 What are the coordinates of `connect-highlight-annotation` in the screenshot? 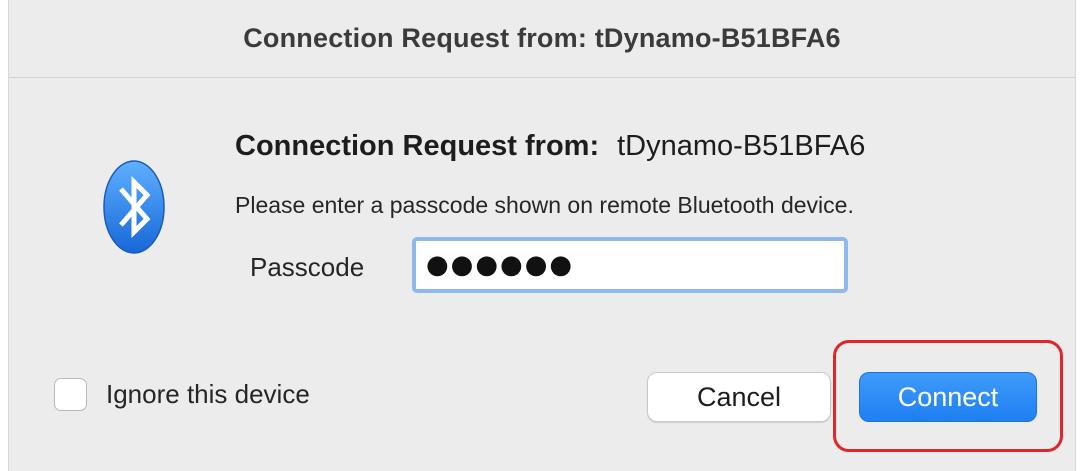 It's located at (948, 396).